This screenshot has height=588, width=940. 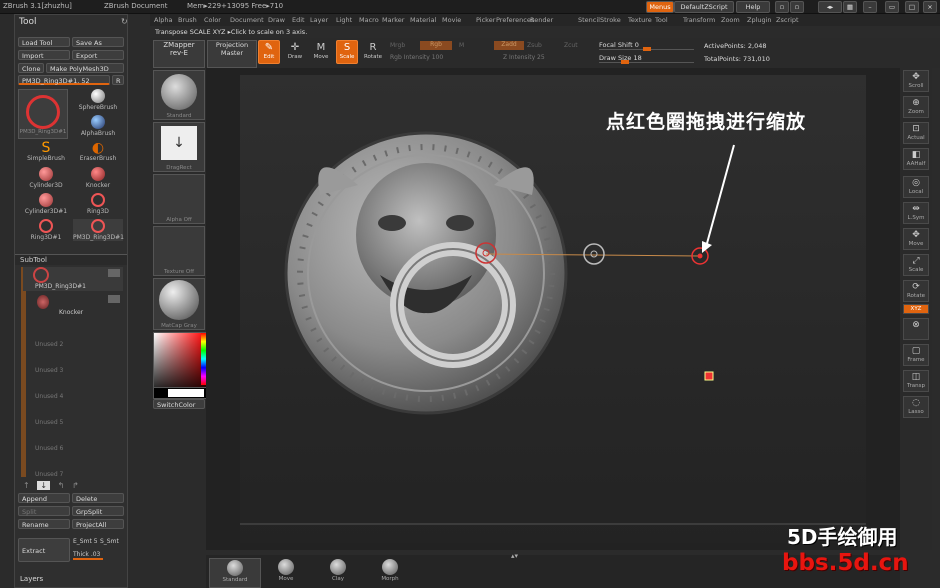 I want to click on right-shelf-frame-button: ▢ Frame, so click(x=916, y=355).